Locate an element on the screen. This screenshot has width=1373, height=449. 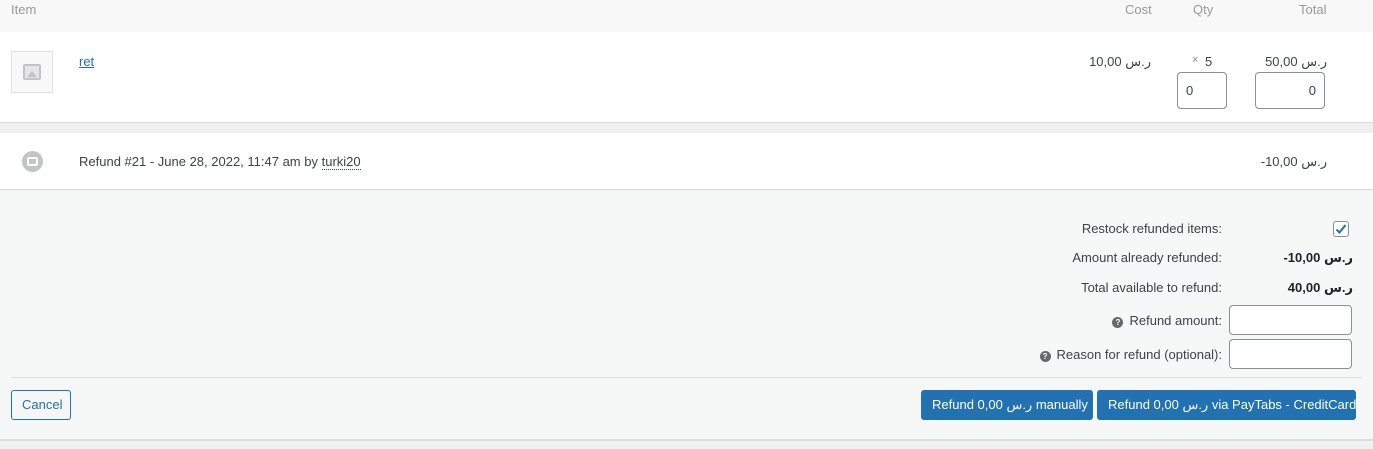
item-total: 50,00 ر.س is located at coordinates (1296, 61).